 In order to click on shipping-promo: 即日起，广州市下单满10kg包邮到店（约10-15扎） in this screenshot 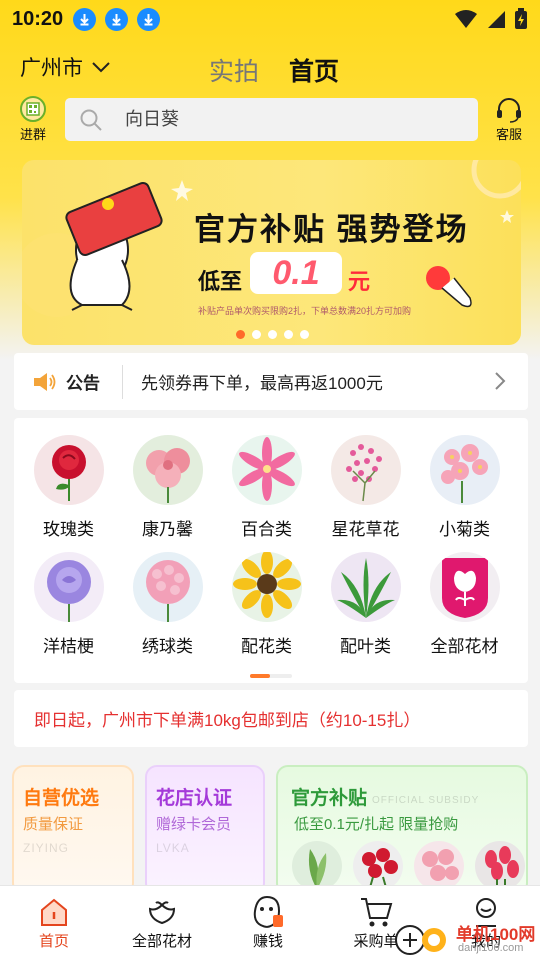, I will do `click(271, 718)`.